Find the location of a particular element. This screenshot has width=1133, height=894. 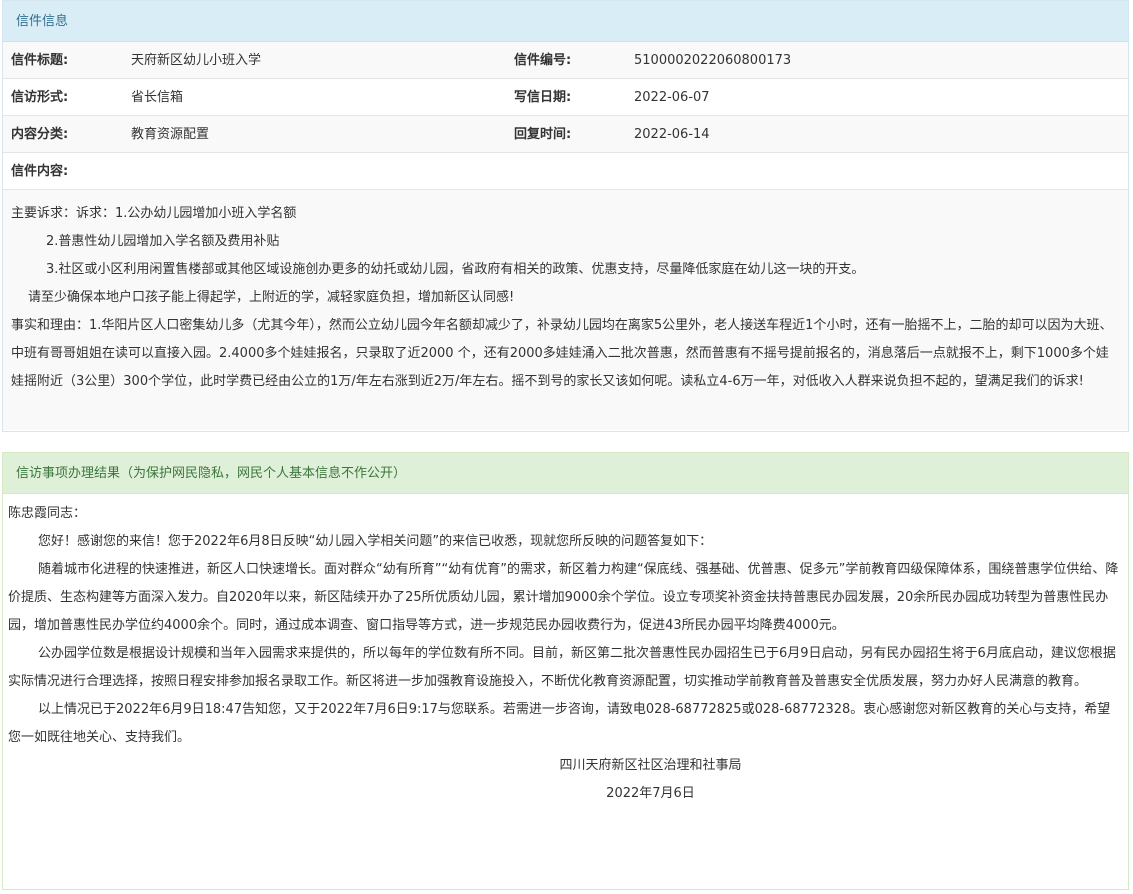

letter-info-header: 信件信息 is located at coordinates (565, 21).